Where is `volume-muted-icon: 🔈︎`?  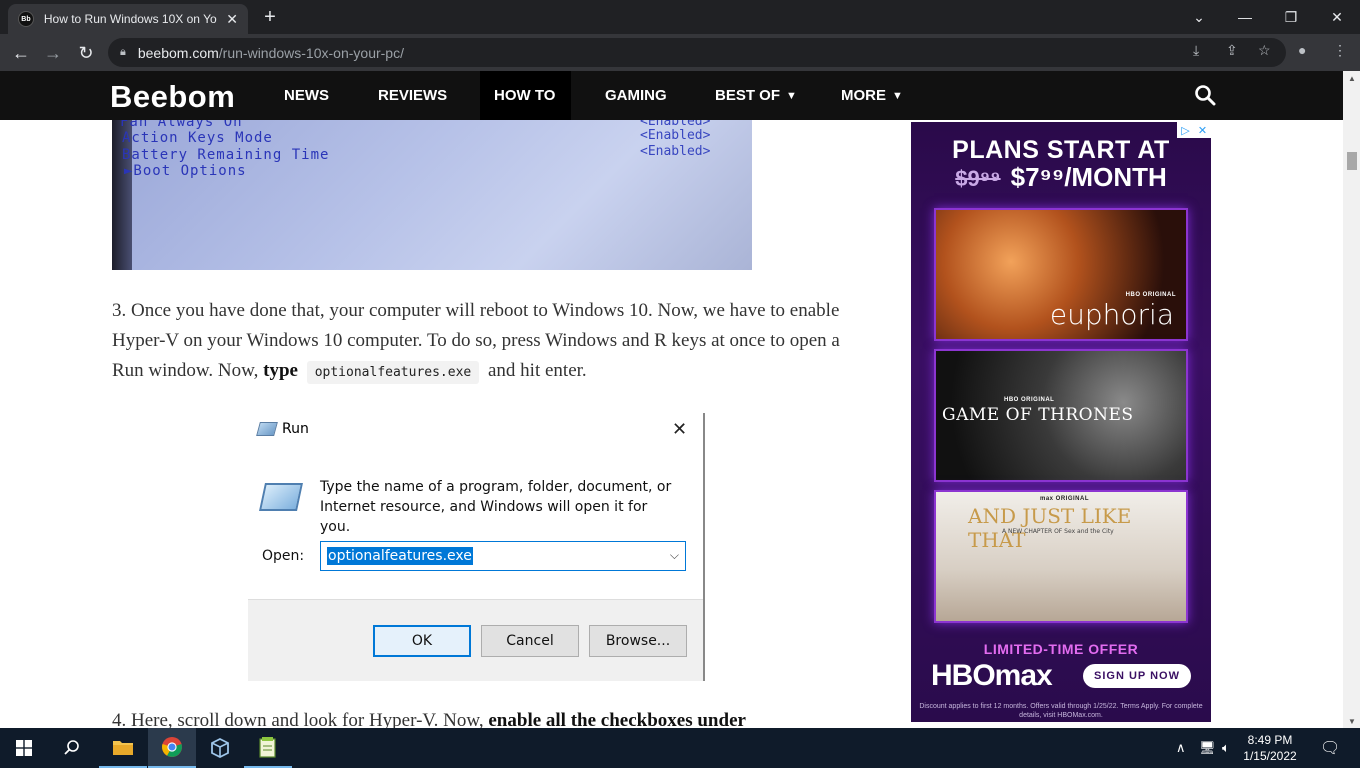
volume-muted-icon: 🔈︎ is located at coordinates (1226, 748).